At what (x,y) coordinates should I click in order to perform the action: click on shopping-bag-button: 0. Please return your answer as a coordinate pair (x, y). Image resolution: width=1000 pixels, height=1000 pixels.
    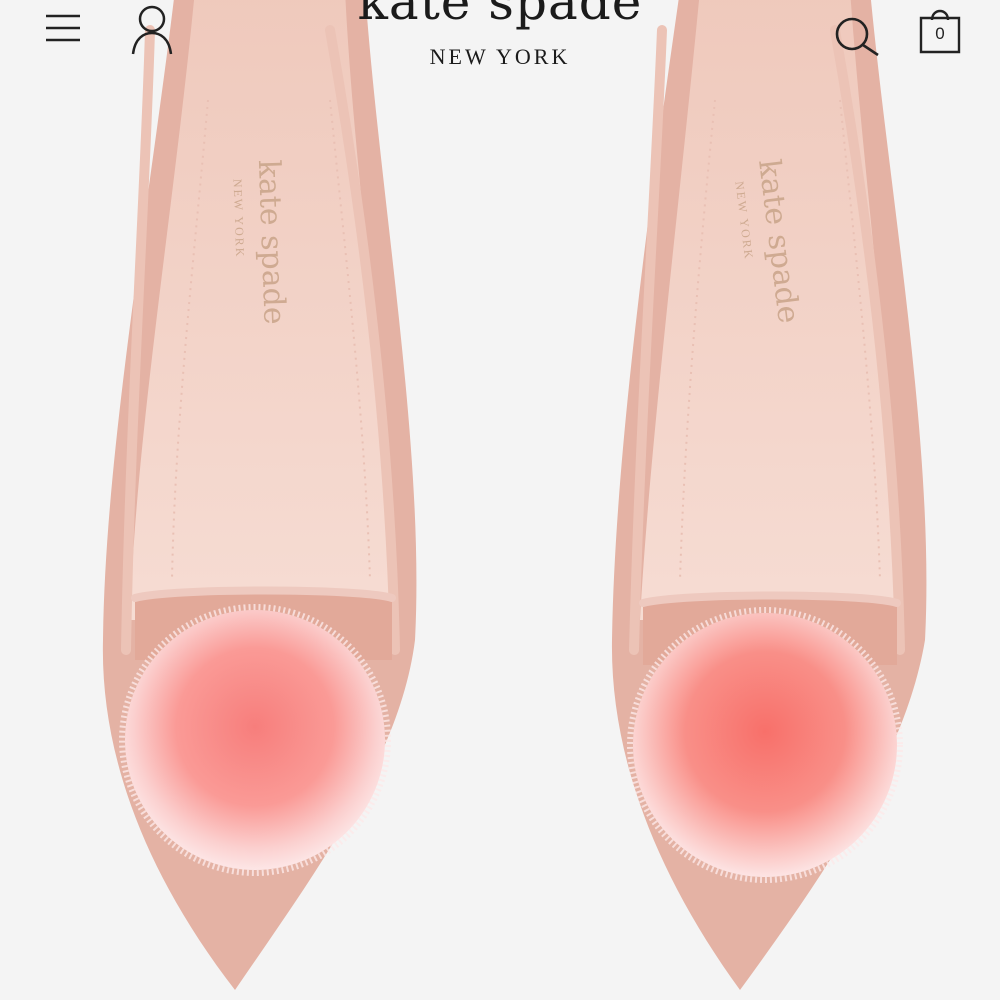
    Looking at the image, I should click on (940, 30).